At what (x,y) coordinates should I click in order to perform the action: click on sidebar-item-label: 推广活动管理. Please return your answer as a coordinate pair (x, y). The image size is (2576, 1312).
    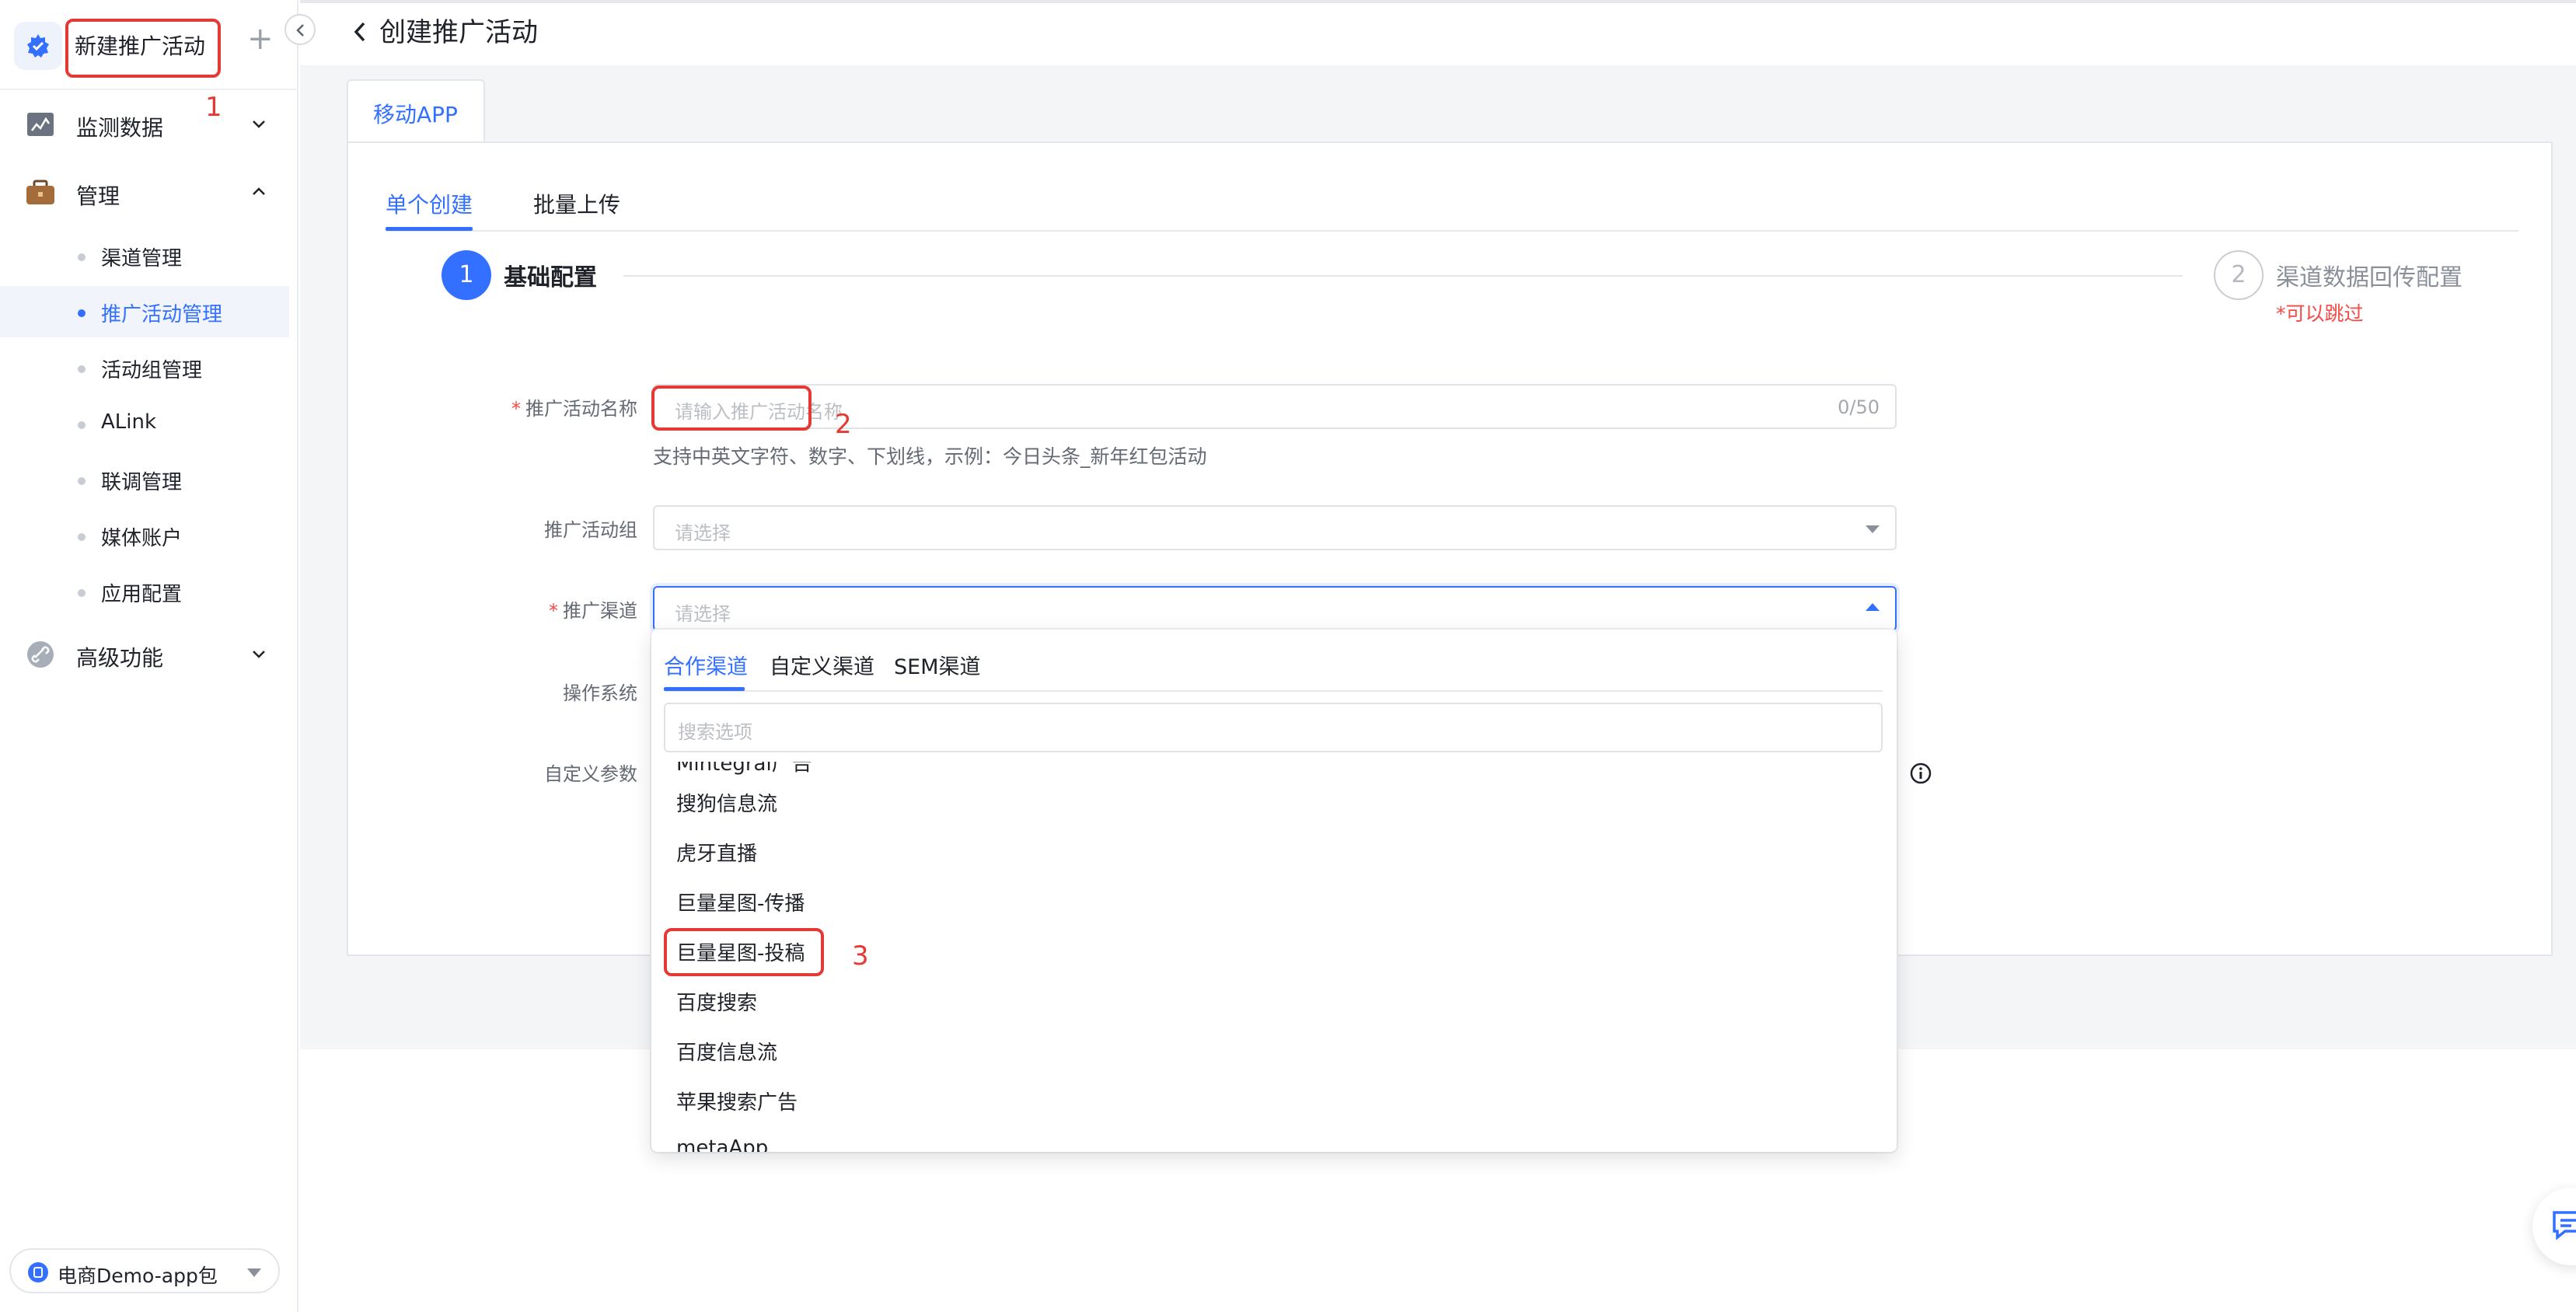
    Looking at the image, I should click on (162, 314).